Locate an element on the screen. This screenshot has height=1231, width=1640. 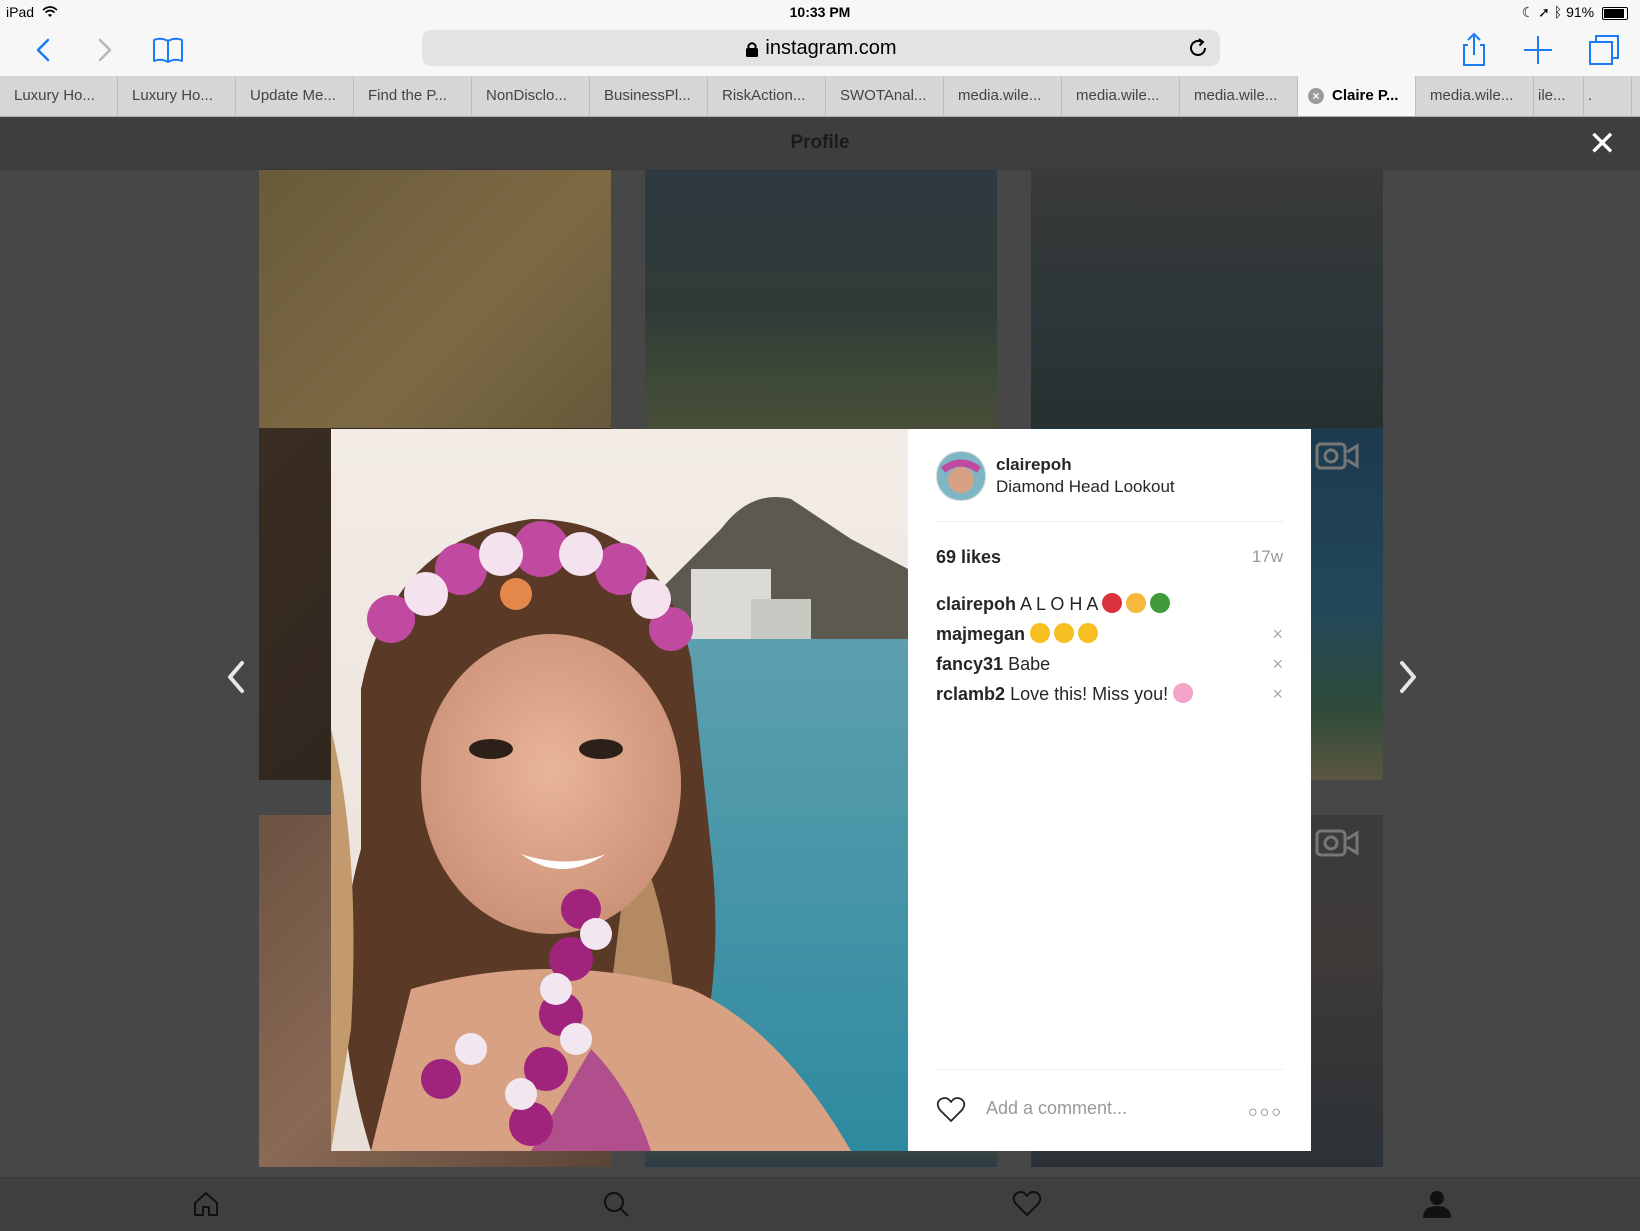
video-camera-icon is located at coordinates (1337, 456).